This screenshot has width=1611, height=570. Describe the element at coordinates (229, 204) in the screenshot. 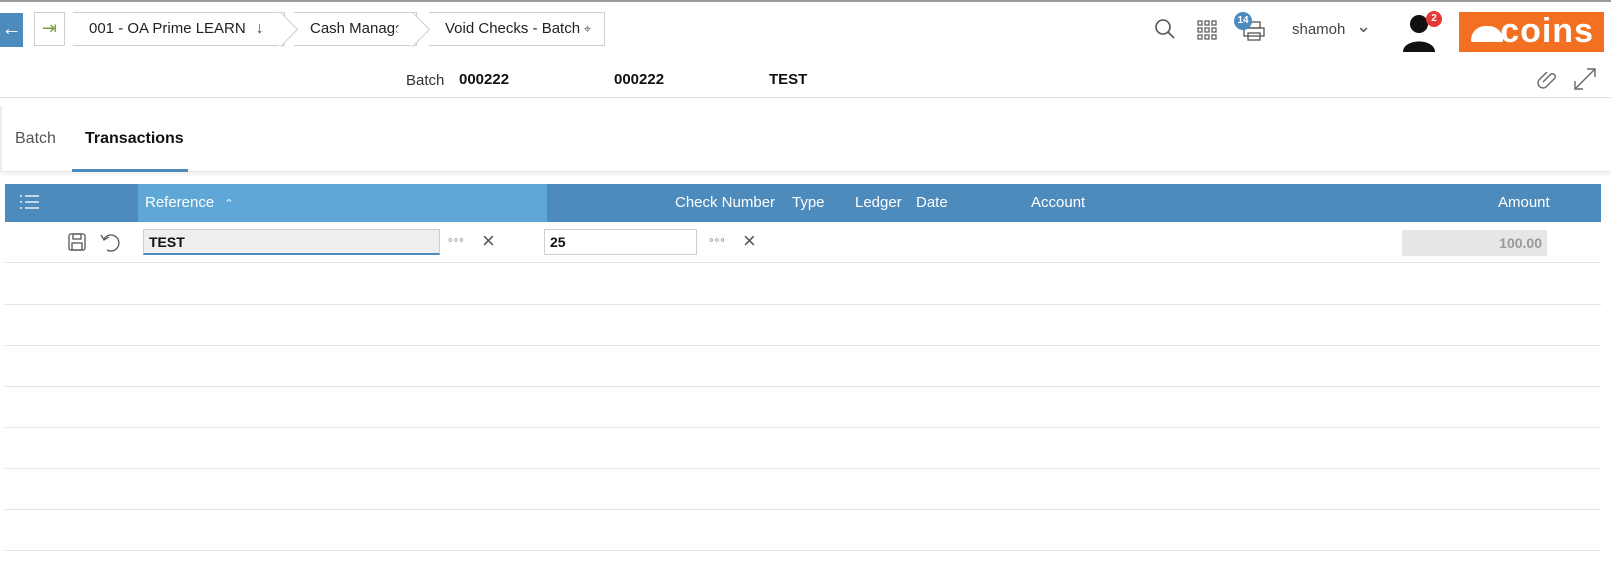

I see `sort-asc-icon: ⌃` at that location.